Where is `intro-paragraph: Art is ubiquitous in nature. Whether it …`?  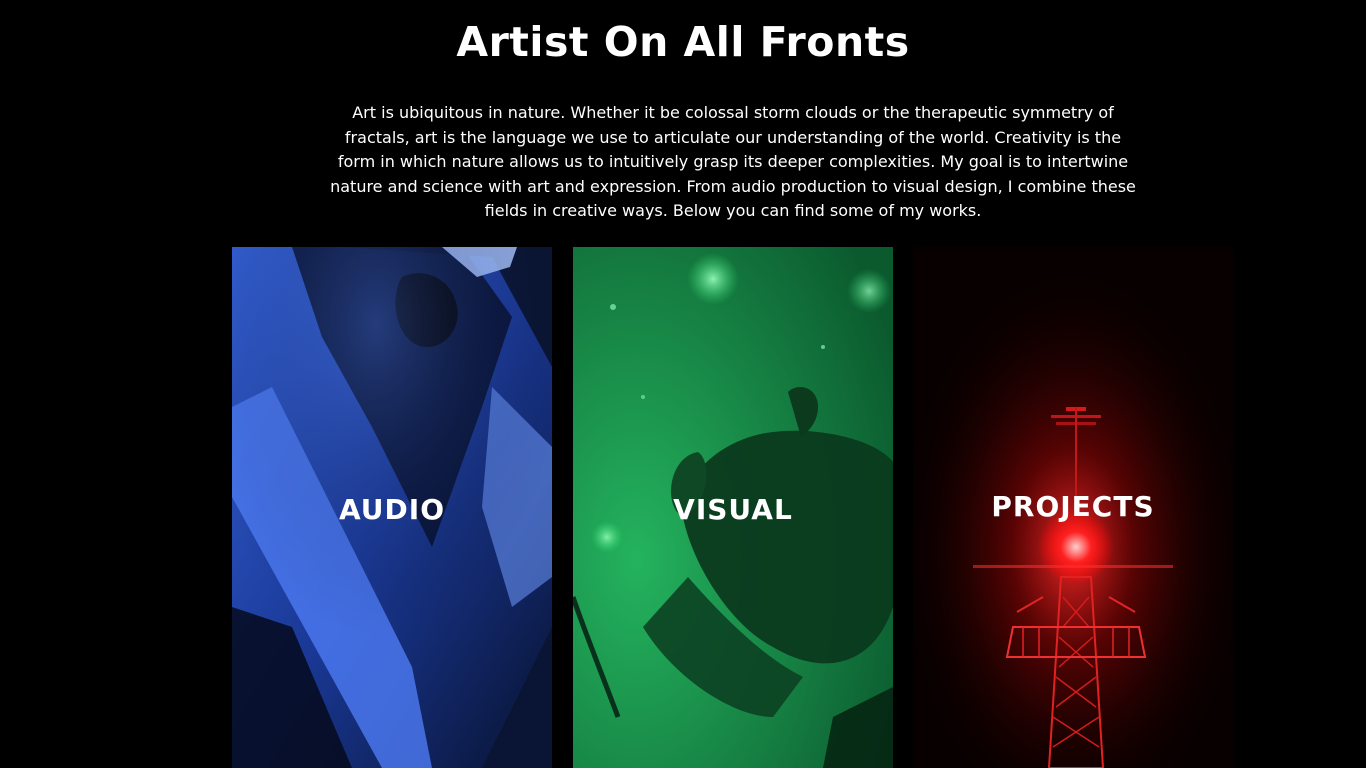
intro-paragraph: Art is ubiquitous in nature. Whether it … is located at coordinates (733, 161).